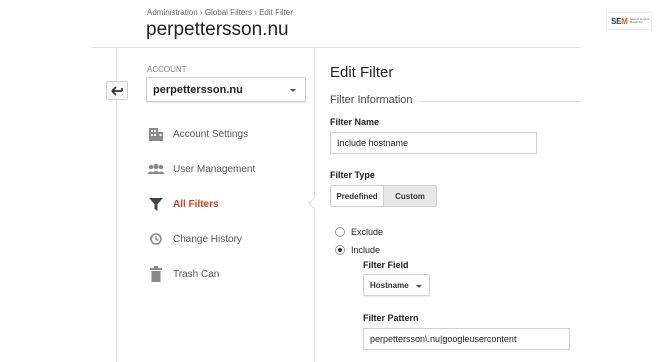 The height and width of the screenshot is (362, 672). Describe the element at coordinates (443, 339) in the screenshot. I see `filter-pattern-value: perpettersson\.nu|googleusercontent` at that location.